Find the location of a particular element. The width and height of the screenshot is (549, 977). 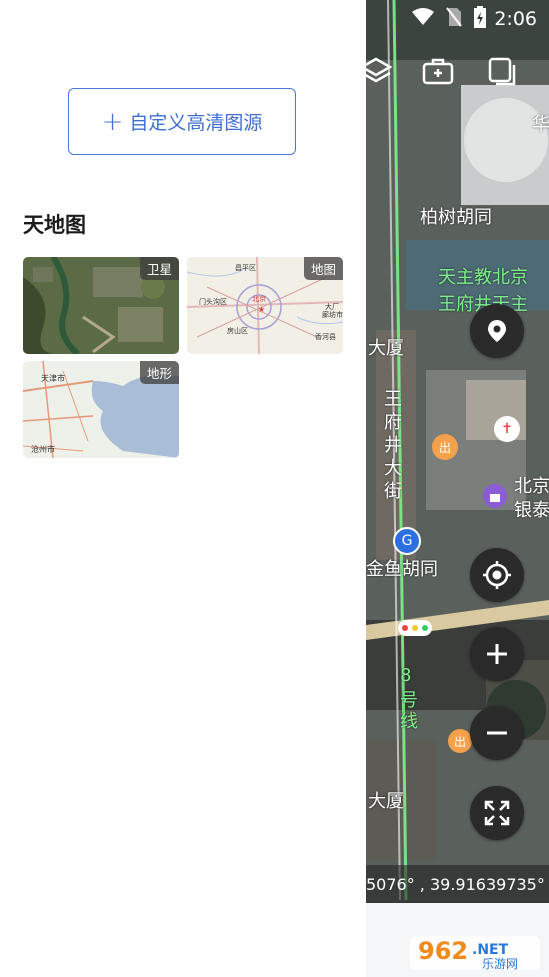

svg-text: 962 is located at coordinates (443, 951).